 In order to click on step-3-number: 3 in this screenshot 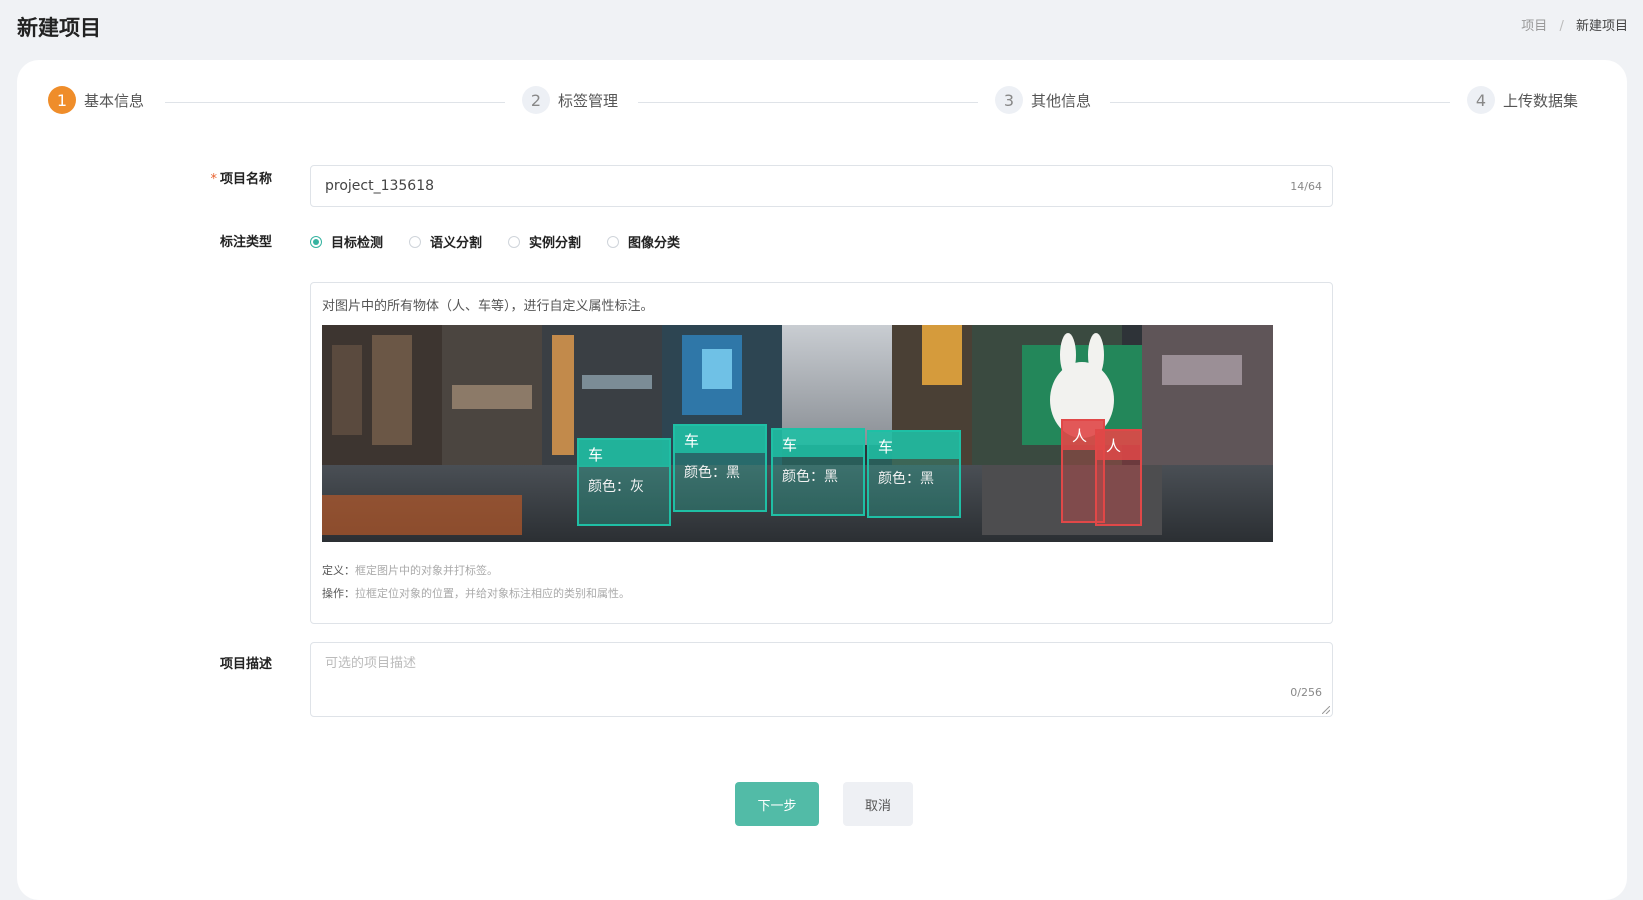, I will do `click(1009, 100)`.